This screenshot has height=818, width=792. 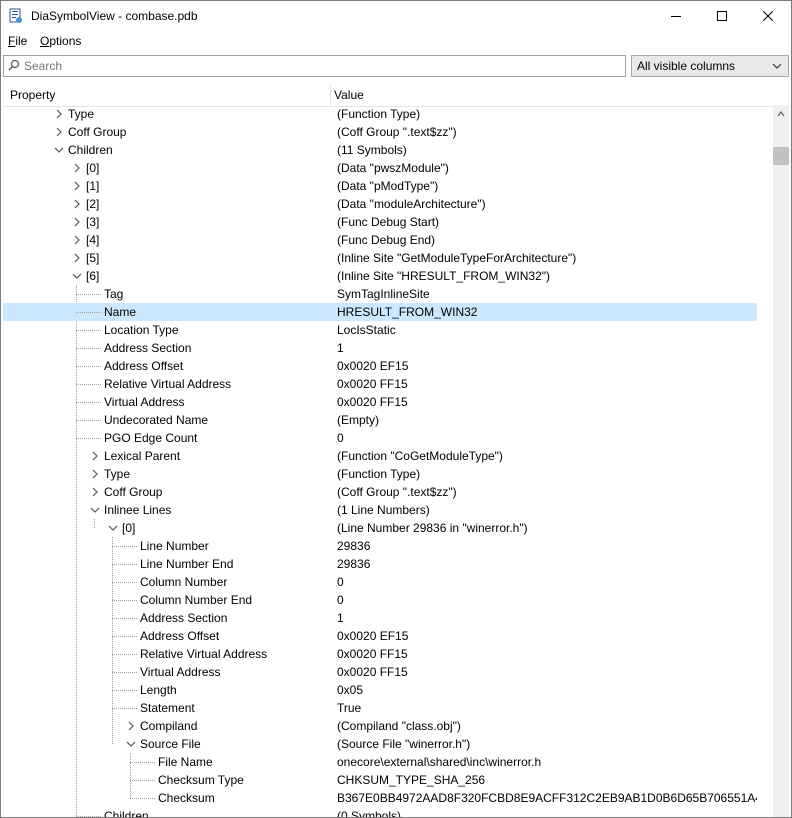 I want to click on column-separator, so click(x=330, y=95).